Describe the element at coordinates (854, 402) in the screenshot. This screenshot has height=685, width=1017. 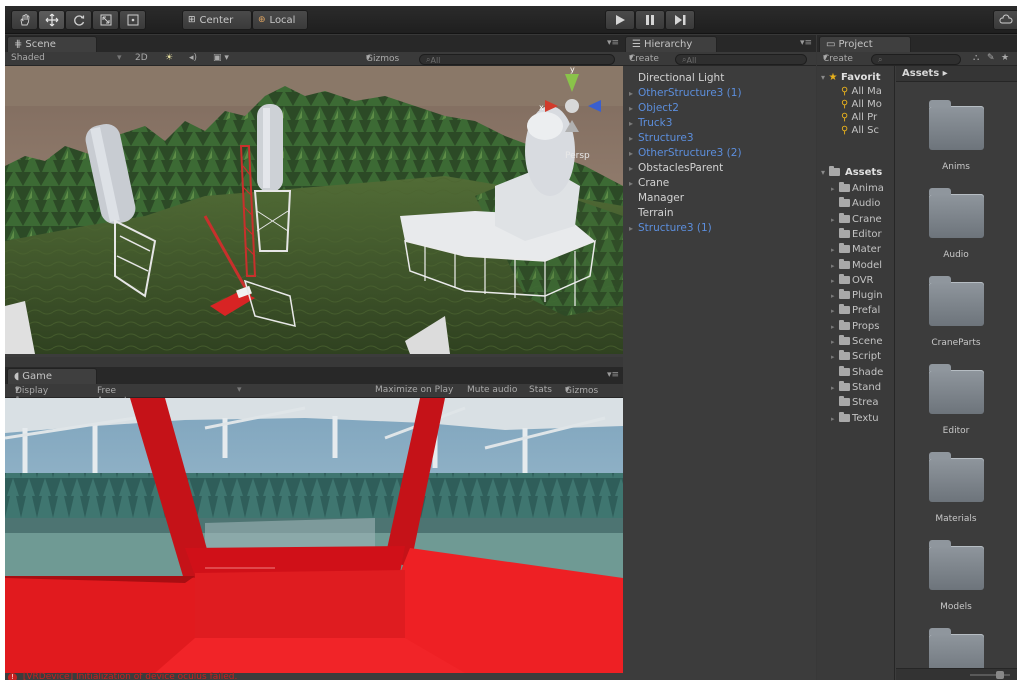
I see `asset-tree-folder: Strea` at that location.